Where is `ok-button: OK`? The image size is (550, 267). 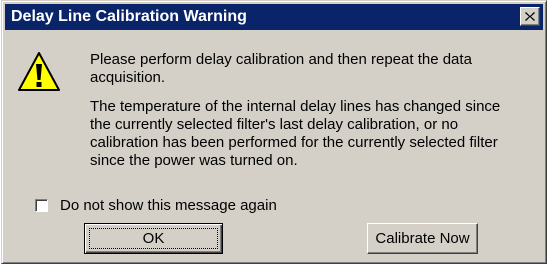 ok-button: OK is located at coordinates (153, 238).